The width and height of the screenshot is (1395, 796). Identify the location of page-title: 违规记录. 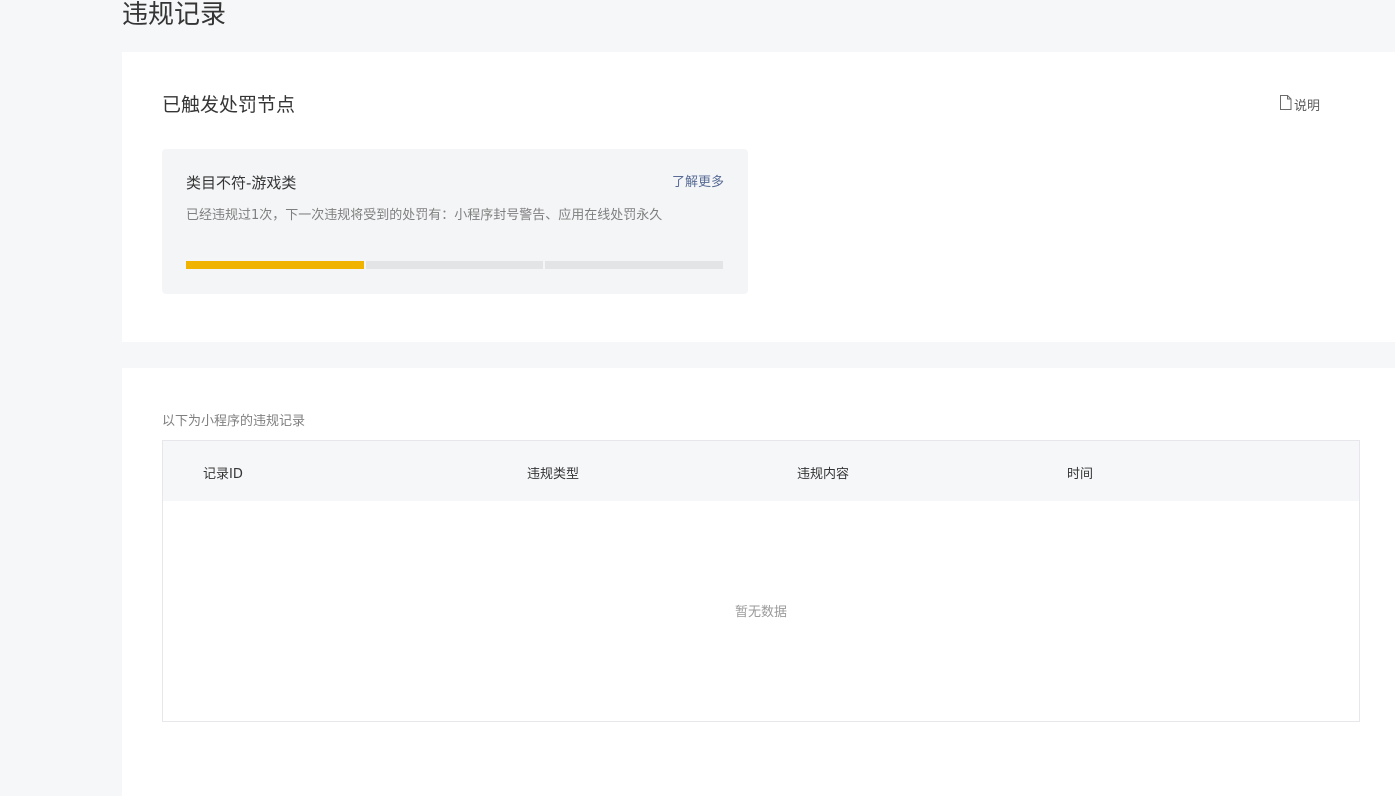
(174, 15).